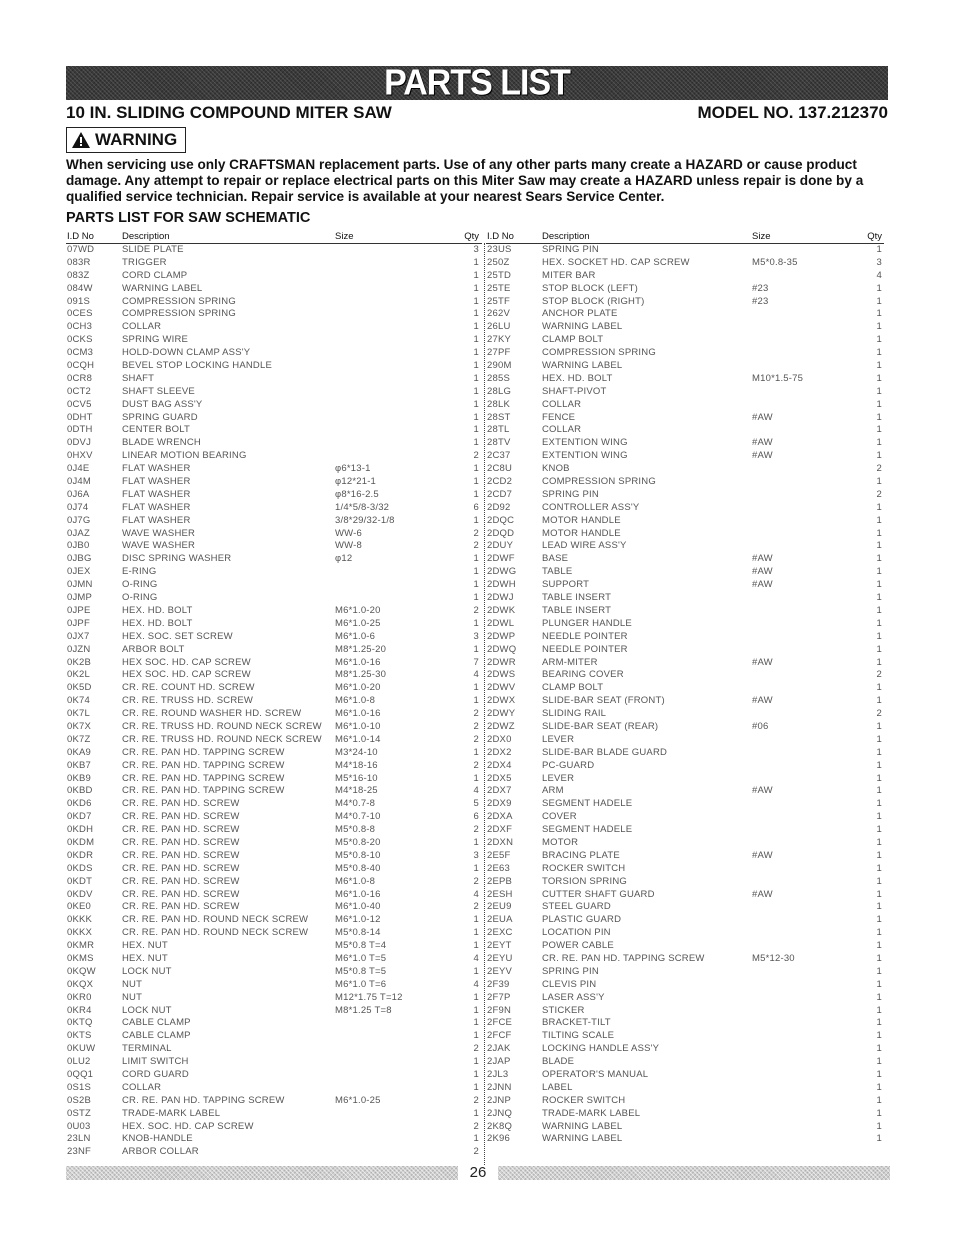 This screenshot has height=1234, width=954. Describe the element at coordinates (146, 236) in the screenshot. I see `column-header-description: Description` at that location.